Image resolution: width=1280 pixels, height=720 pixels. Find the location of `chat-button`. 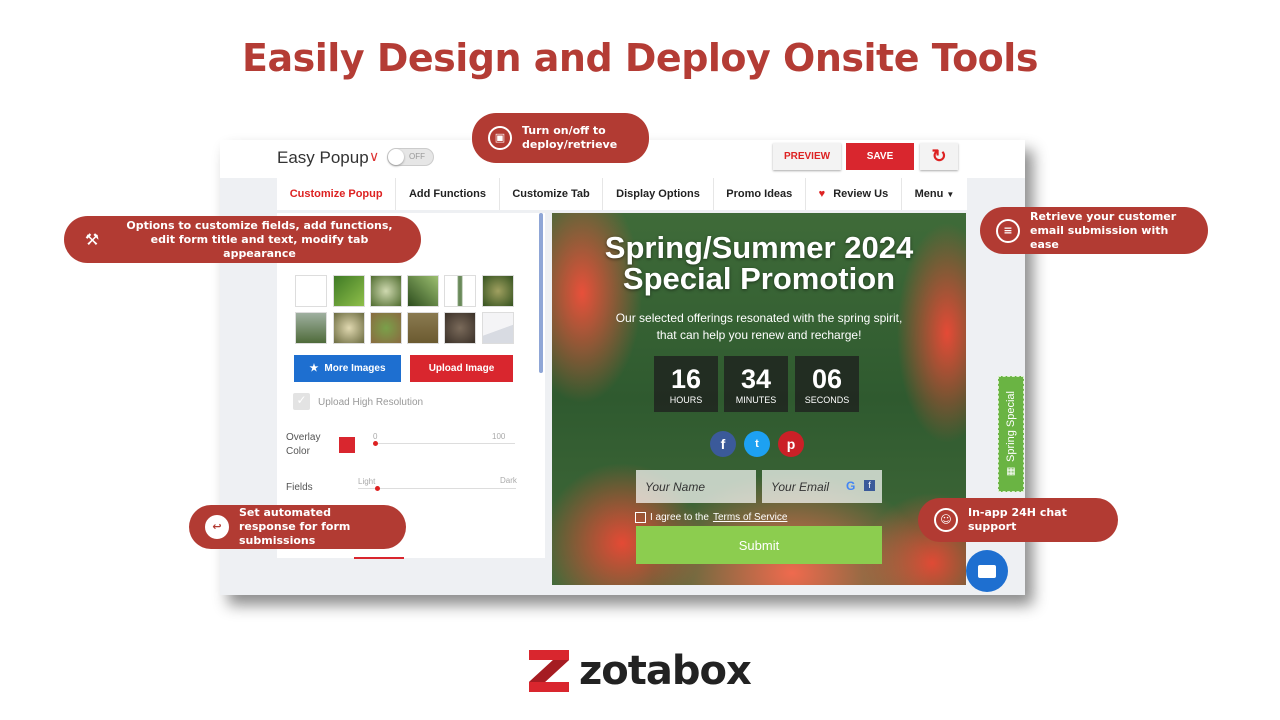

chat-button is located at coordinates (987, 571).